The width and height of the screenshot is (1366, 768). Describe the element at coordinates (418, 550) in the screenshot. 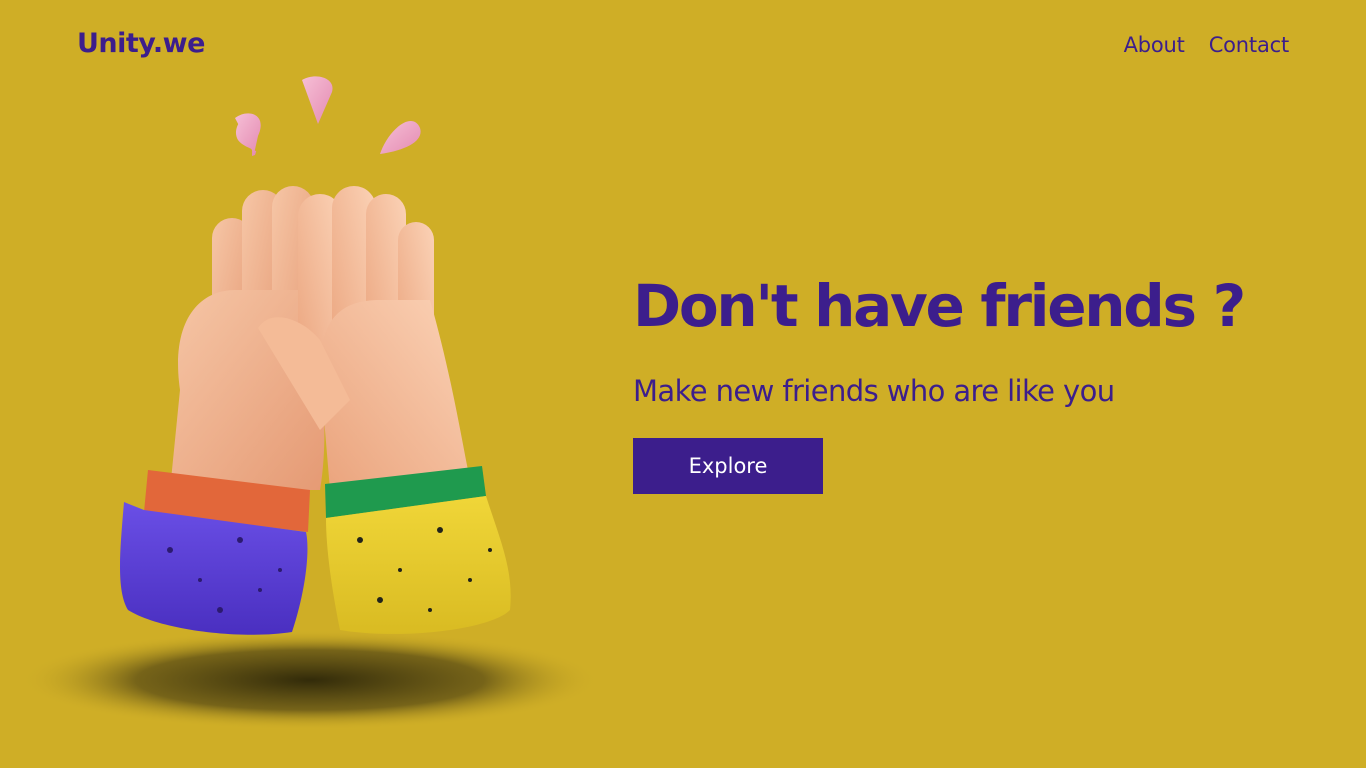

I see `right-wrist-cuff` at that location.